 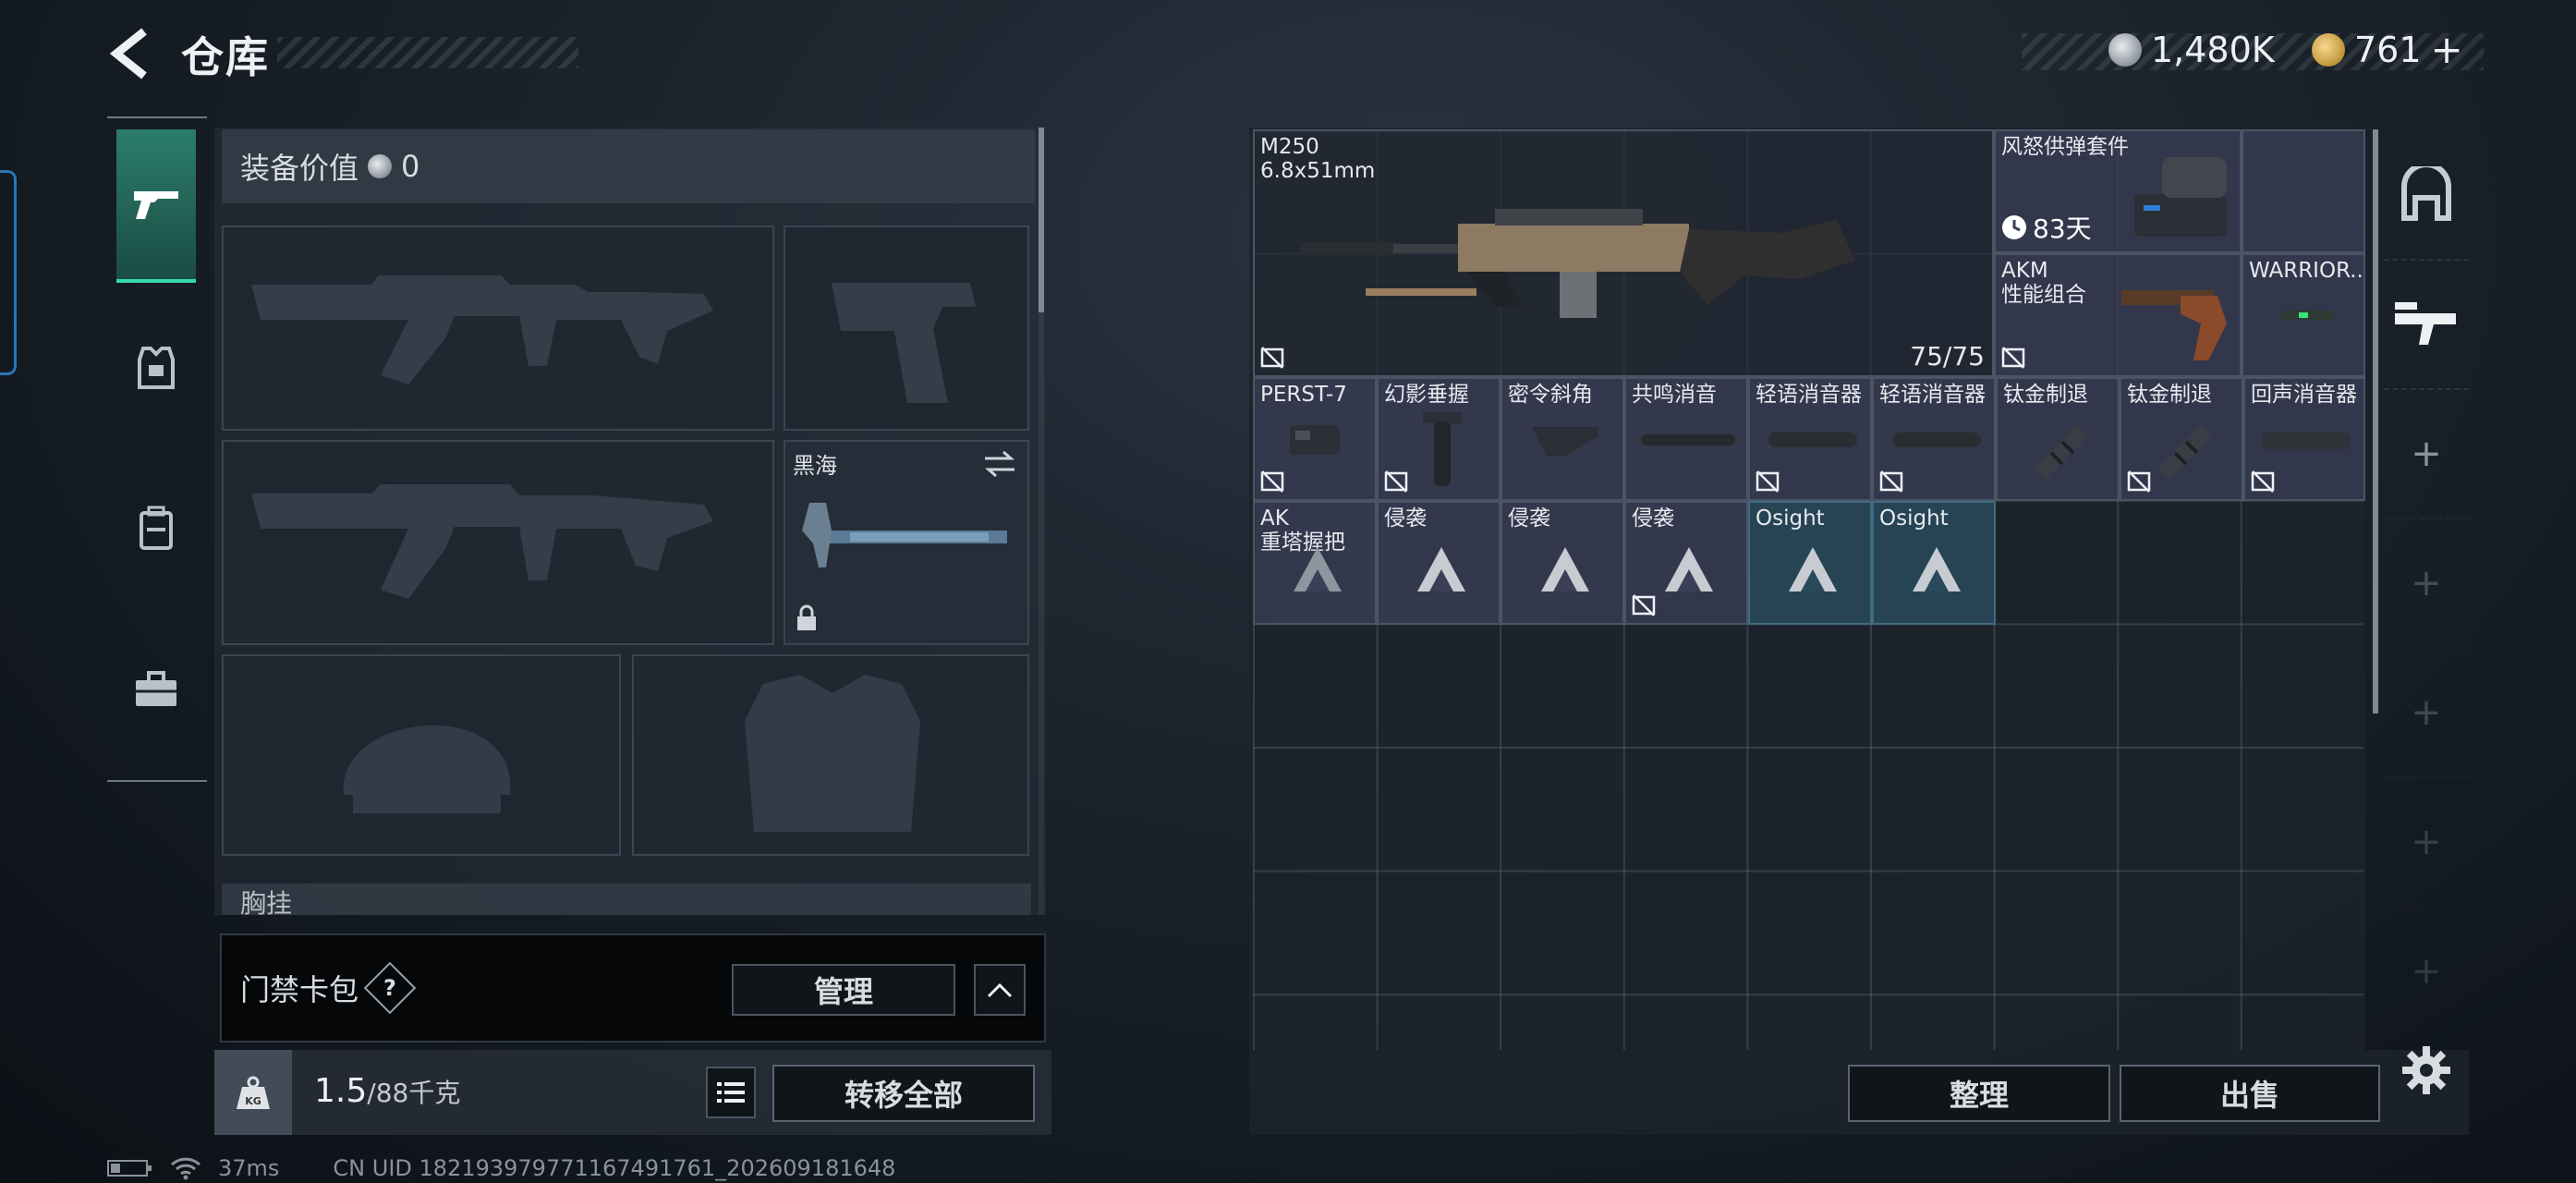 What do you see at coordinates (2447, 50) in the screenshot?
I see `add-currency-button: +` at bounding box center [2447, 50].